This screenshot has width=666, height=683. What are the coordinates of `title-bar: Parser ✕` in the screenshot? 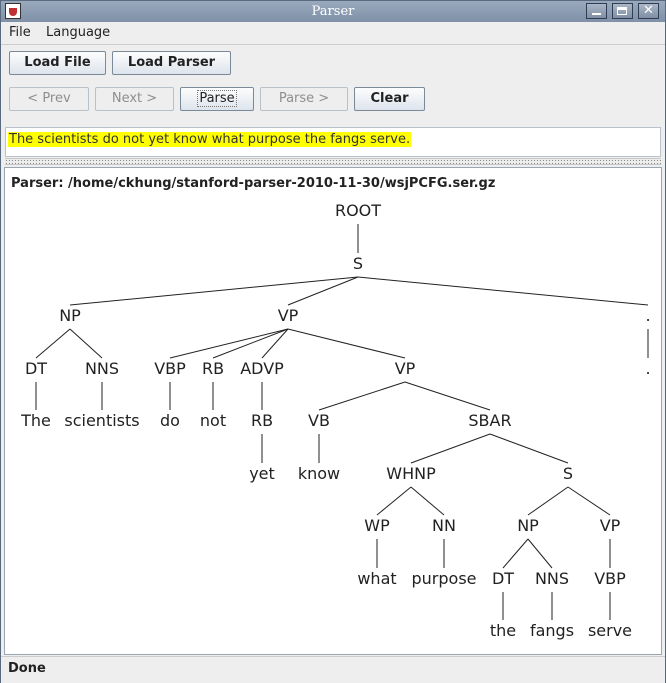 It's located at (333, 11).